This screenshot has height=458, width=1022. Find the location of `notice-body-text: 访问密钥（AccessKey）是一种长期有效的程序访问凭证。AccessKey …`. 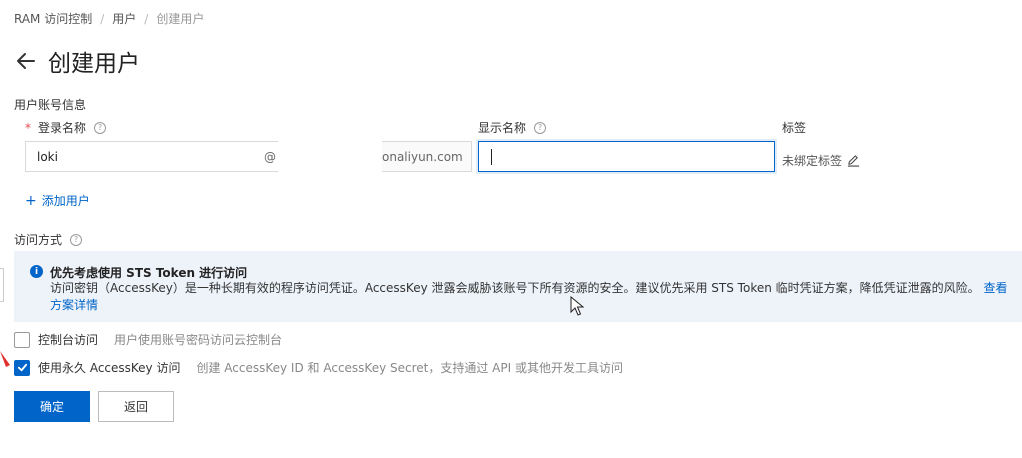

notice-body-text: 访问密钥（AccessKey）是一种长期有效的程序访问凭证。AccessKey … is located at coordinates (515, 288).